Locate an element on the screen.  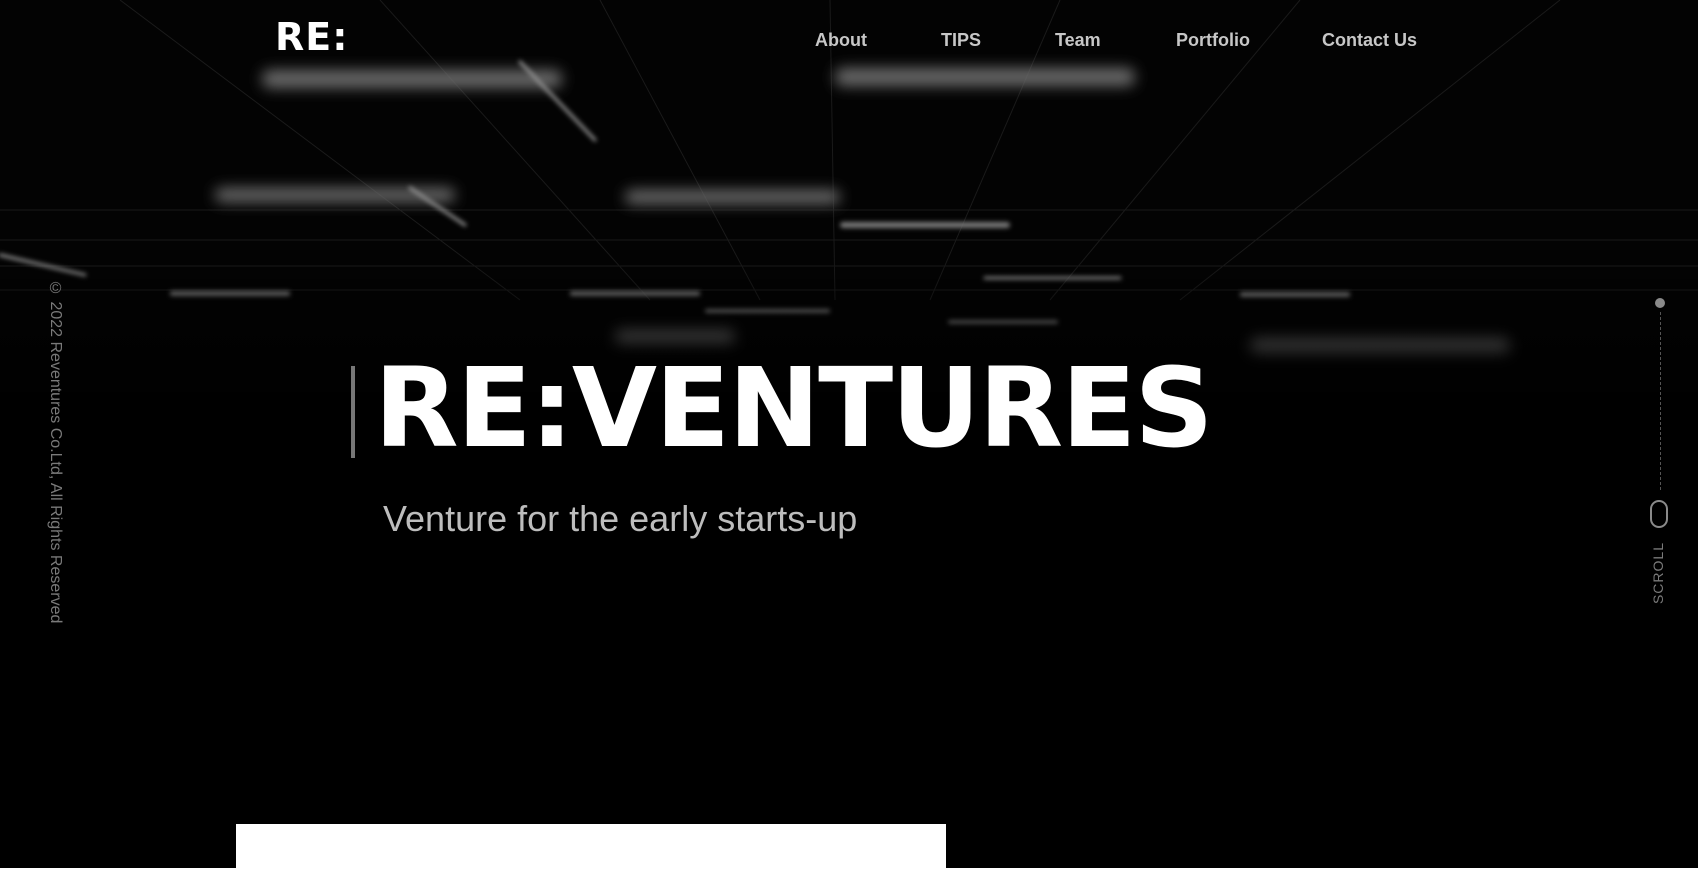
main-nav: About TIPS Team Portfolio Contact Us is located at coordinates (849, 42).